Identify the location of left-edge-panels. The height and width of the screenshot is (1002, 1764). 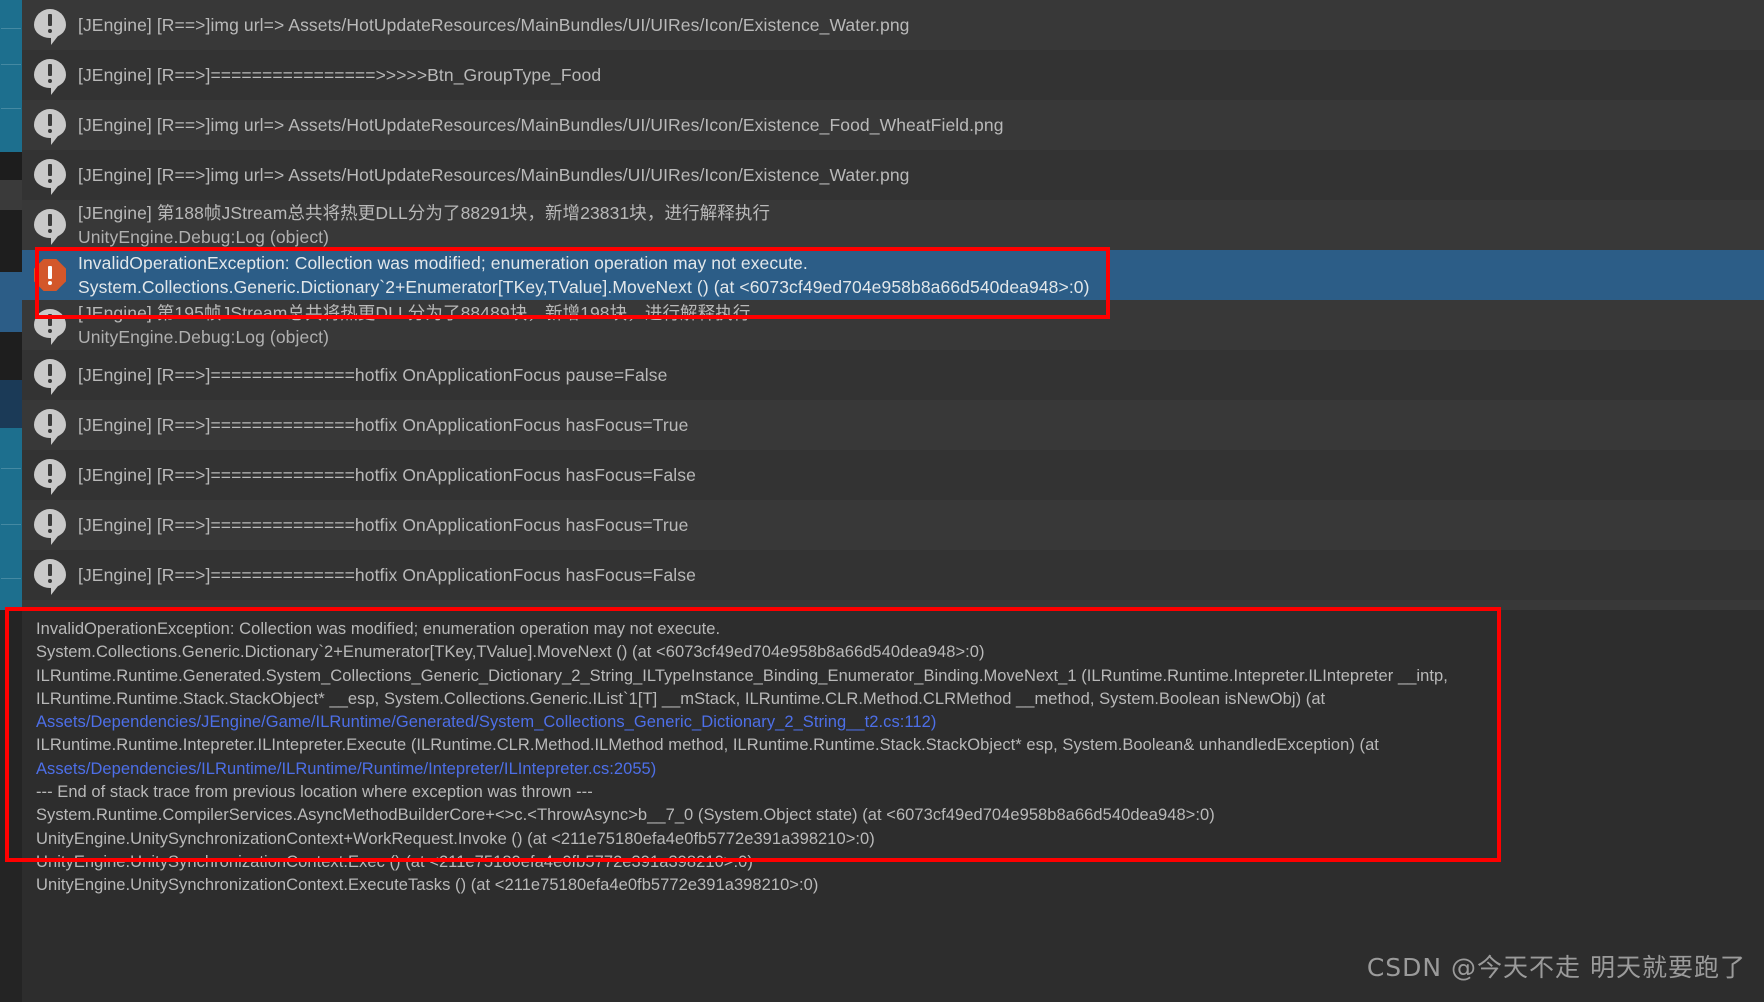
(11, 501).